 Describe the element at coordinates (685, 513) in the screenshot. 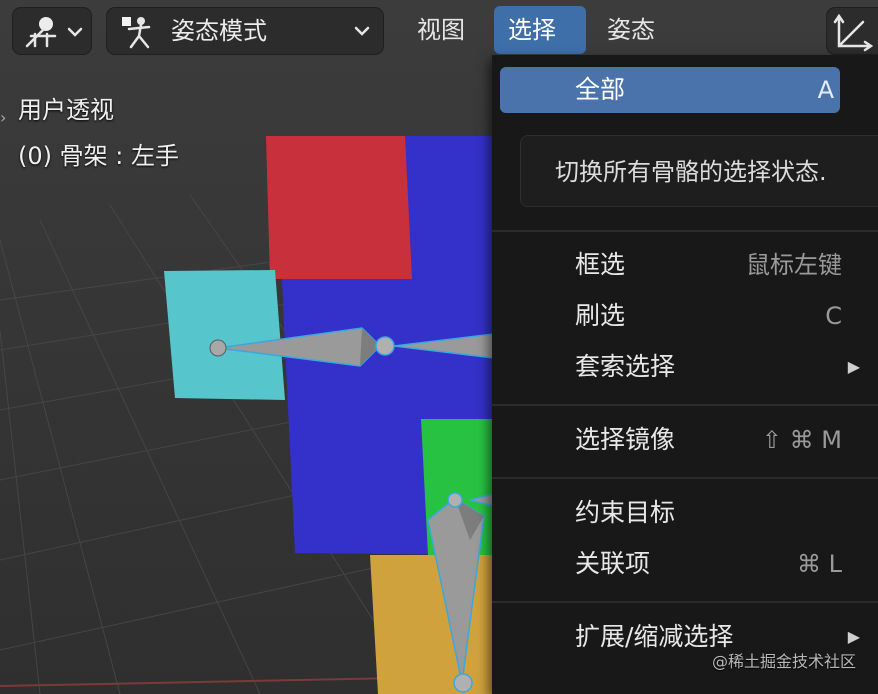

I see `menu-item-constraint-target: 约束目标` at that location.